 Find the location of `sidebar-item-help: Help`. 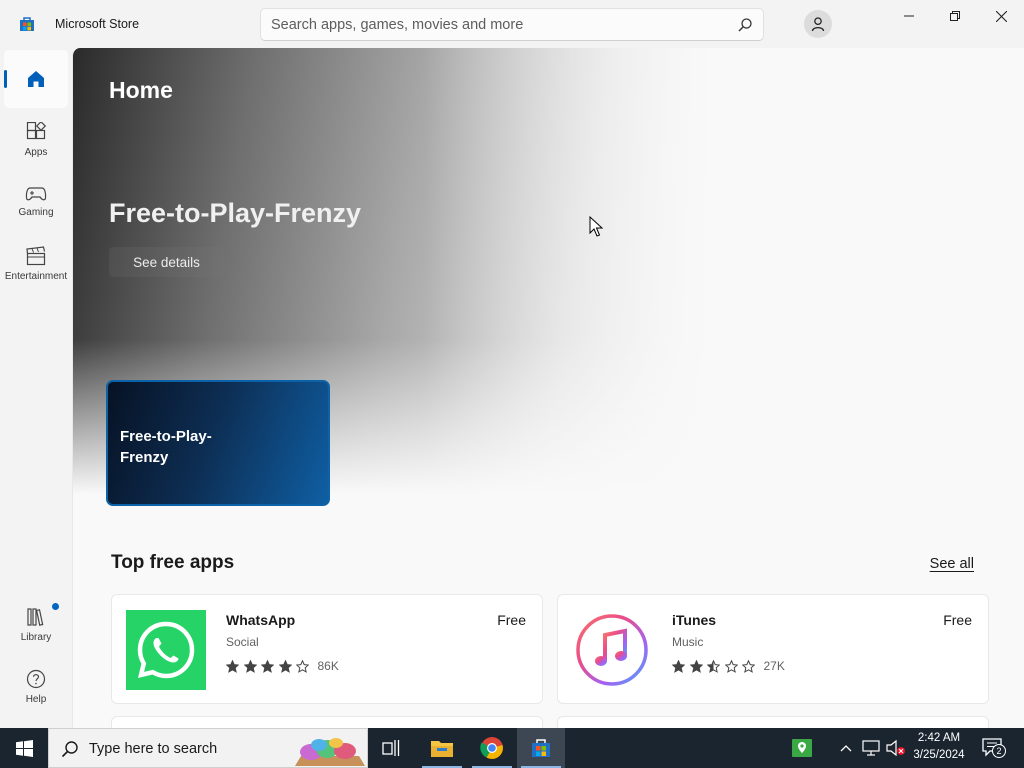

sidebar-item-help: Help is located at coordinates (36, 687).